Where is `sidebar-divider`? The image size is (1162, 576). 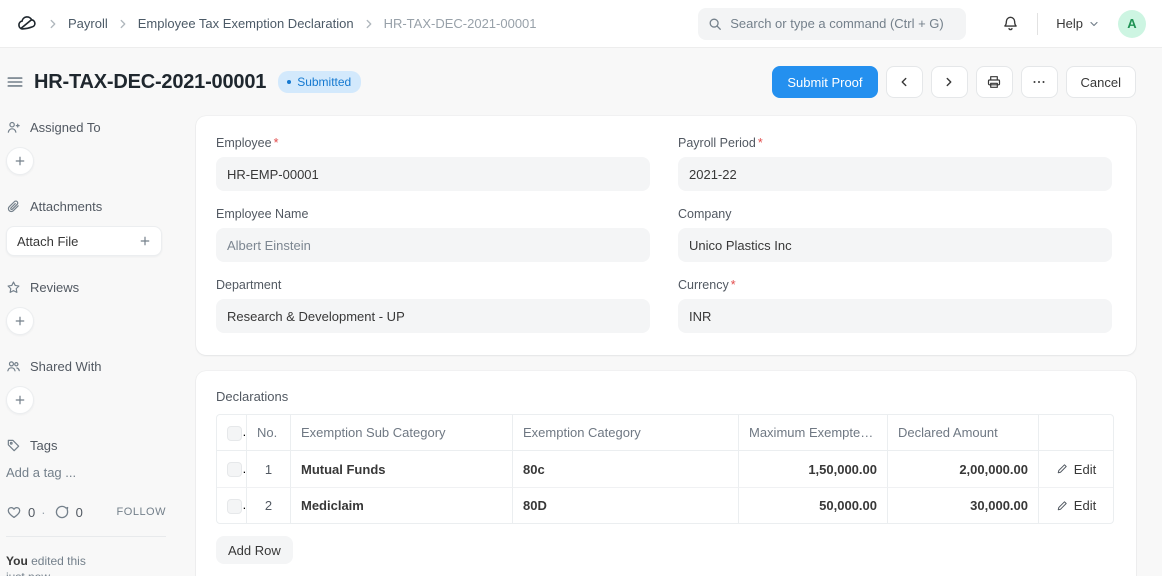
sidebar-divider is located at coordinates (86, 536).